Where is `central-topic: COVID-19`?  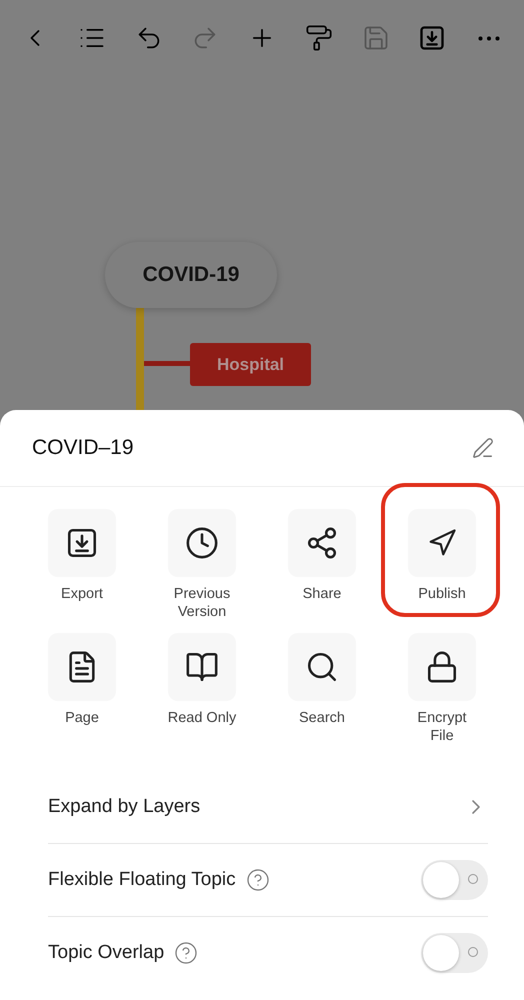 central-topic: COVID-19 is located at coordinates (191, 275).